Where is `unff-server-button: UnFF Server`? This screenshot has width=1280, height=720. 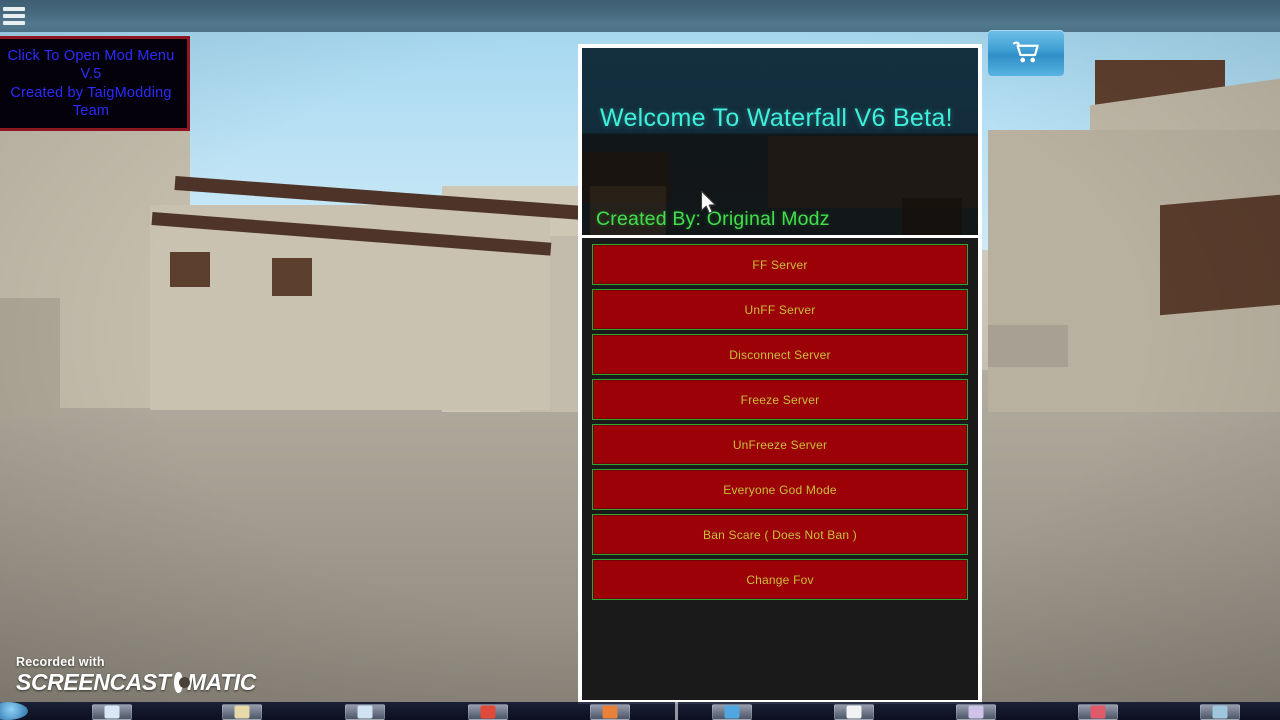
unff-server-button: UnFF Server is located at coordinates (780, 309).